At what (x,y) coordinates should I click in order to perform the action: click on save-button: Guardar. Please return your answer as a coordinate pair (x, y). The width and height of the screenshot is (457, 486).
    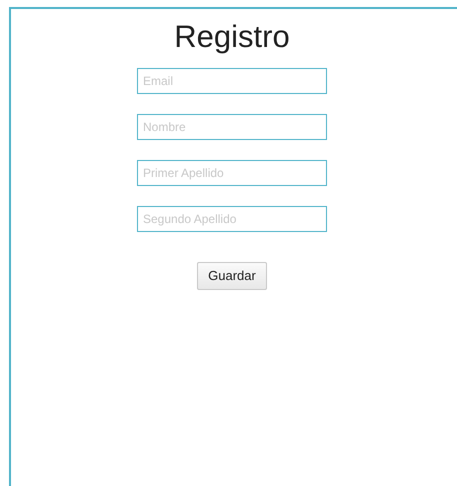
    Looking at the image, I should click on (232, 276).